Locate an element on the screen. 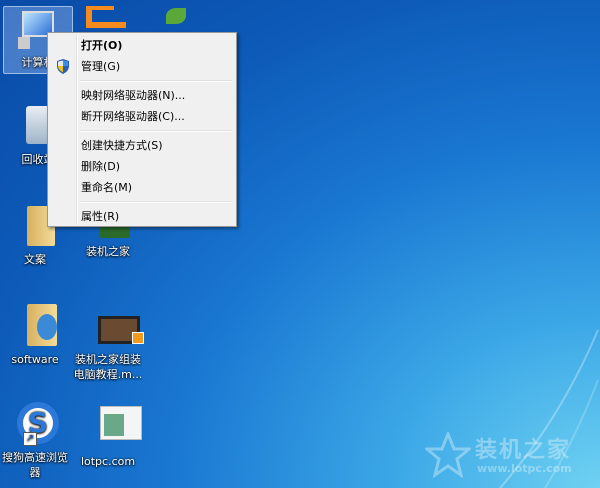 The height and width of the screenshot is (488, 600). desktop-icon-sogou-browser: S ↗ 搜狗高速浏览器 is located at coordinates (35, 441).